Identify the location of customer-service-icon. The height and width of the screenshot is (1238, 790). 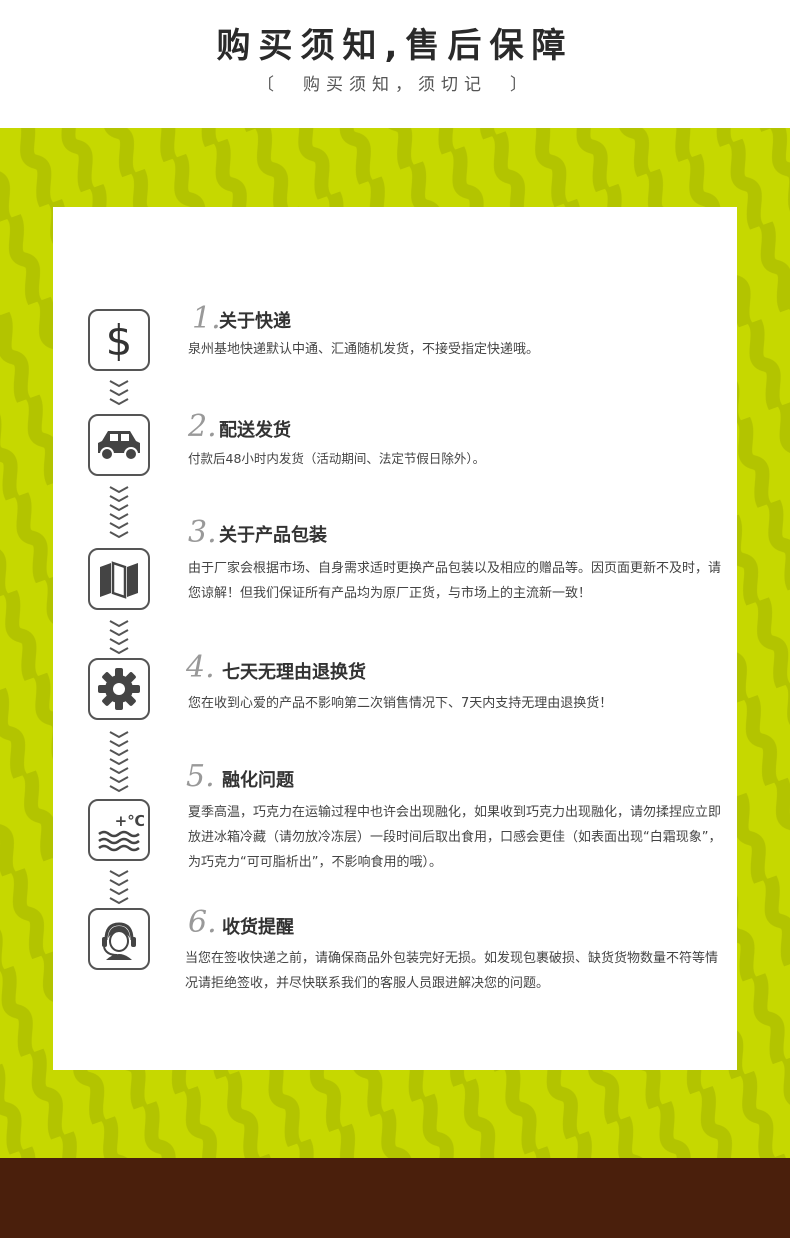
(119, 939).